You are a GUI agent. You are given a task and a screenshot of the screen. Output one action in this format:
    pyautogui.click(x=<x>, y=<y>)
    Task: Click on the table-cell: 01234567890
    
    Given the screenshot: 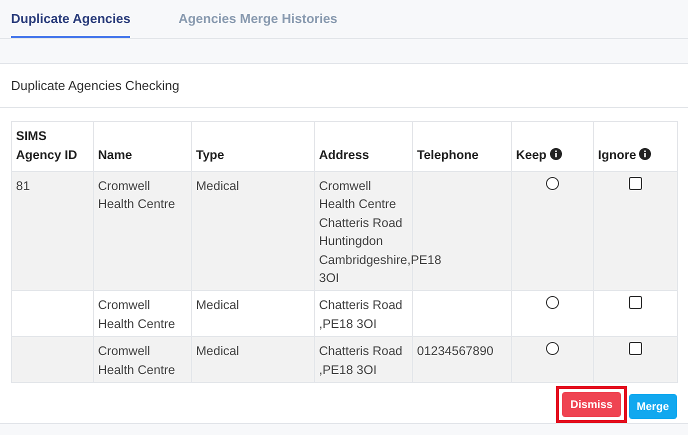 What is the action you would take?
    pyautogui.click(x=455, y=351)
    